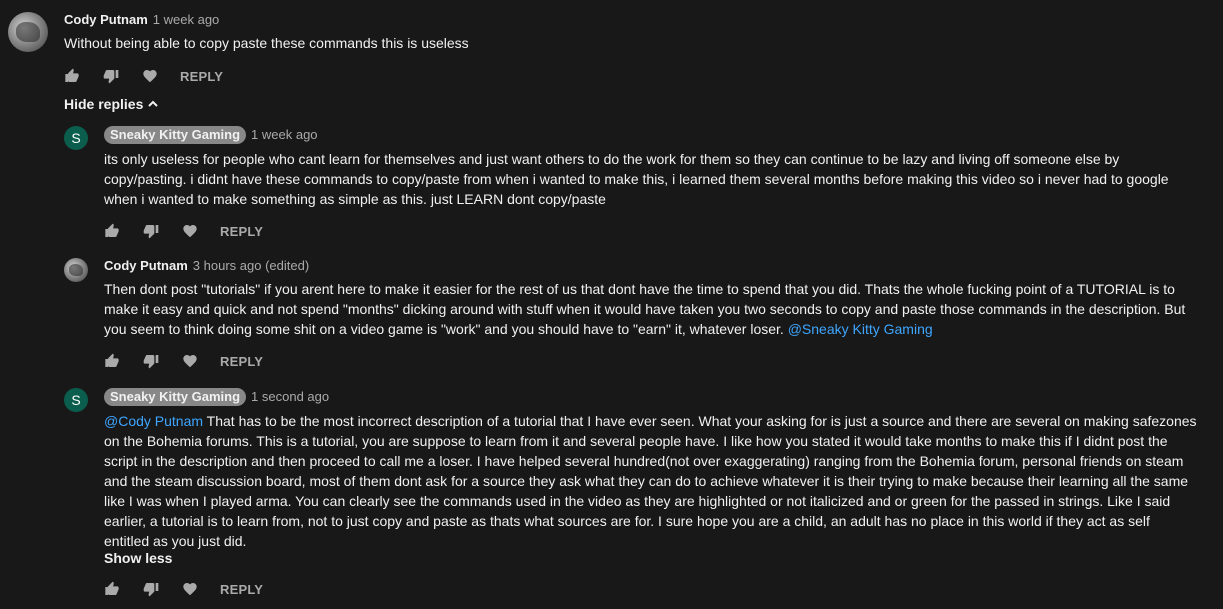  What do you see at coordinates (146, 265) in the screenshot?
I see `reply-author: Cody Putnam` at bounding box center [146, 265].